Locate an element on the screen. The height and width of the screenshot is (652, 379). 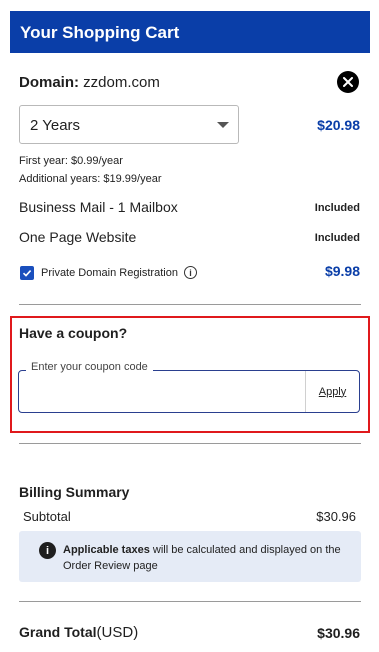
domain-label: Domain: is located at coordinates (49, 82).